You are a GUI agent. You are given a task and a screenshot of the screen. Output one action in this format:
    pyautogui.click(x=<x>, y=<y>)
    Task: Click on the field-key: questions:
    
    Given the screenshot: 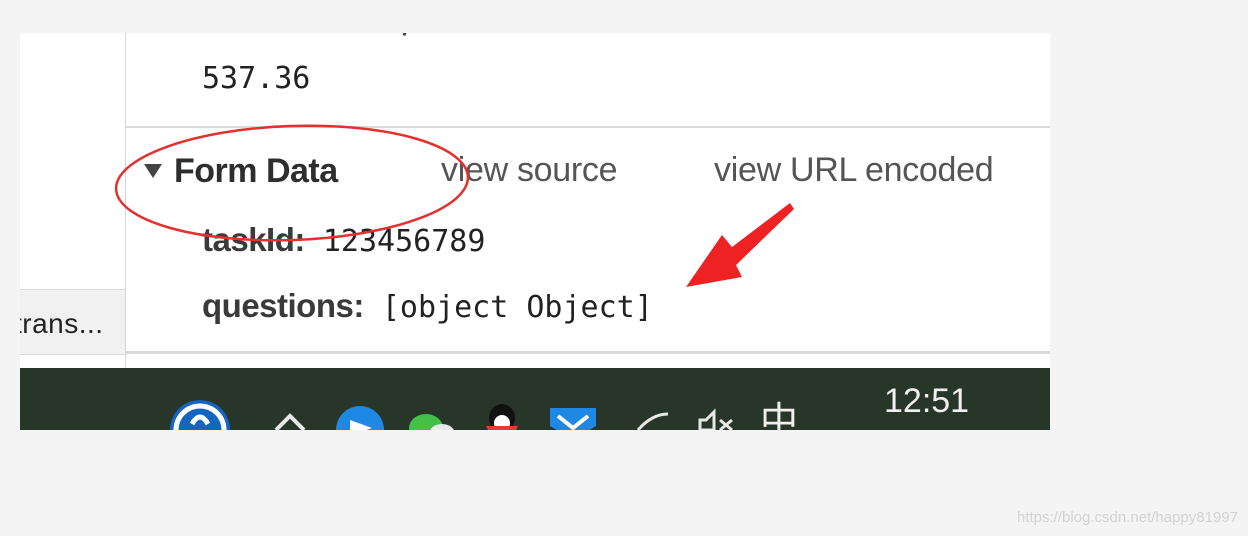 What is the action you would take?
    pyautogui.click(x=283, y=305)
    